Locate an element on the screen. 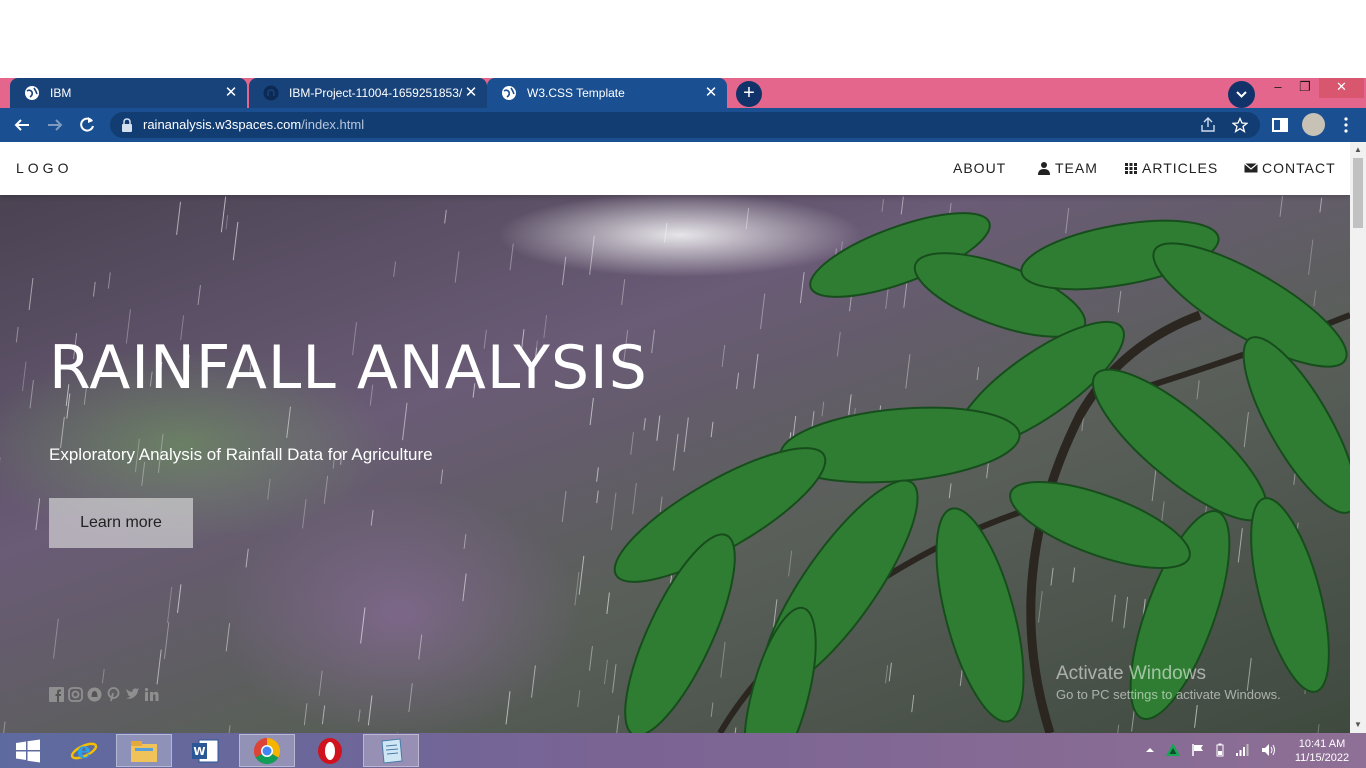  address-bar: rainanalysis.w3spaces.com/index.html is located at coordinates (685, 125).